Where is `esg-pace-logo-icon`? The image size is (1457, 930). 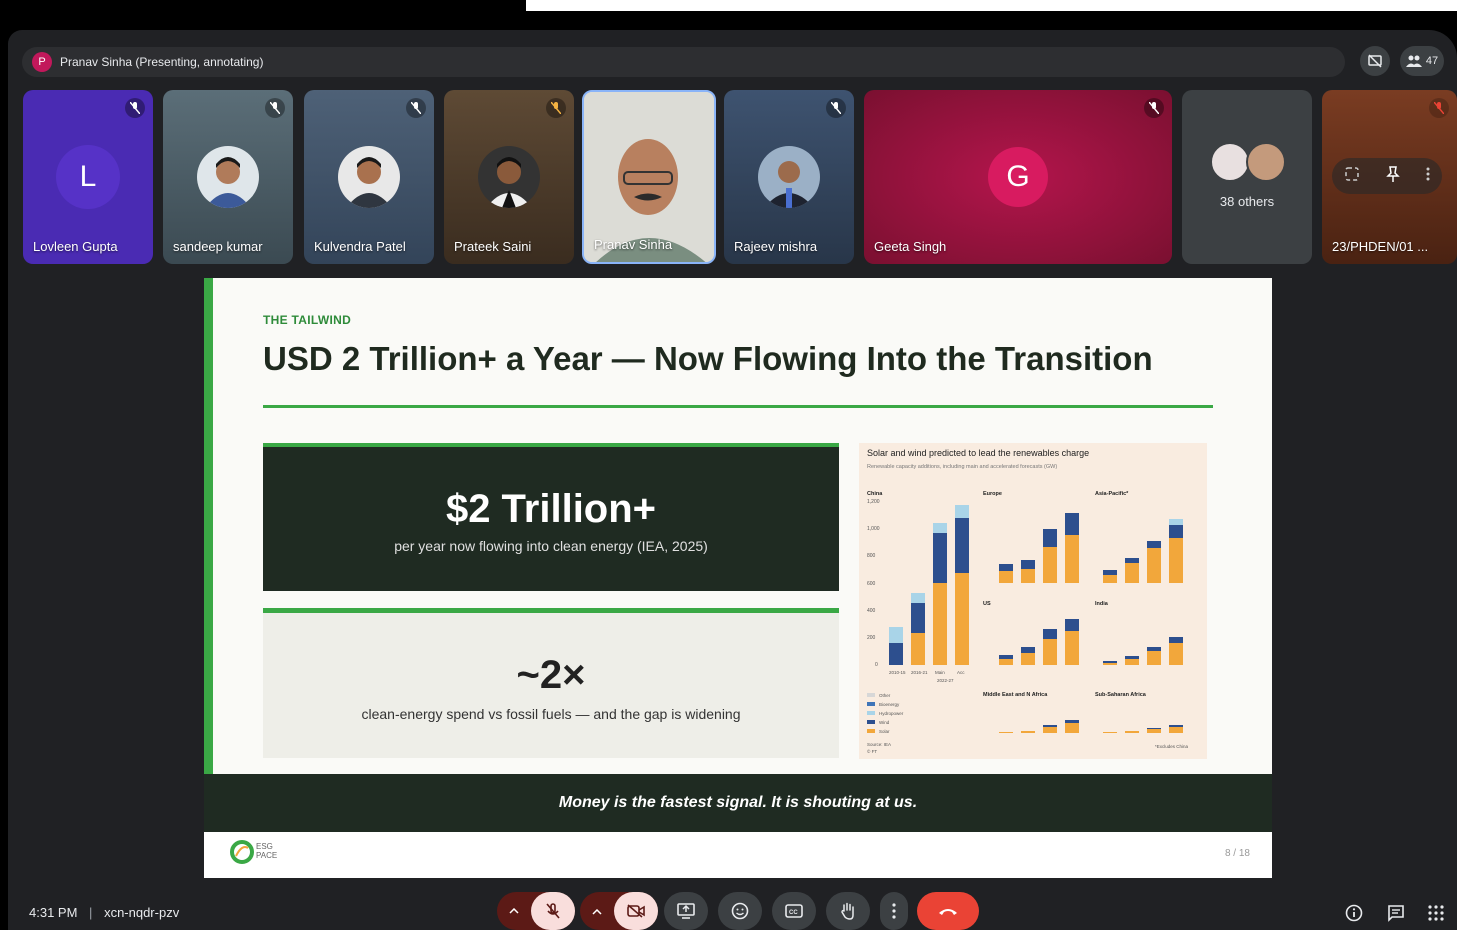 esg-pace-logo-icon is located at coordinates (242, 852).